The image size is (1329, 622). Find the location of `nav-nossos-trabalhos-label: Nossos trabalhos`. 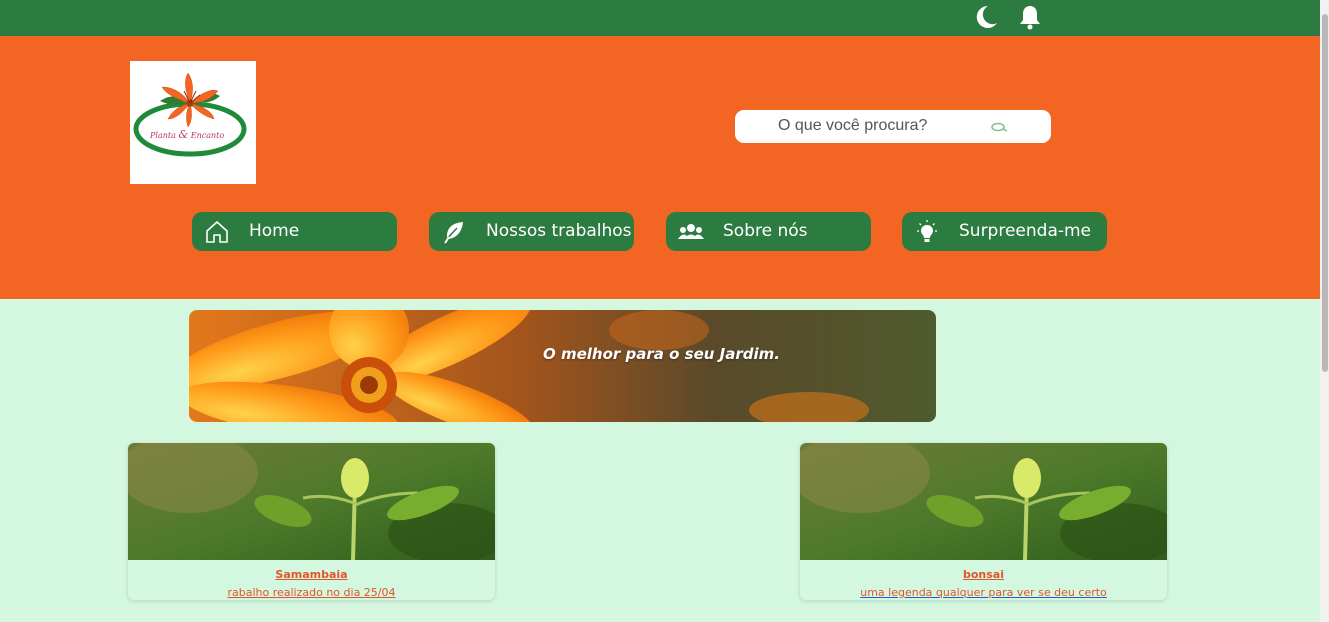

nav-nossos-trabalhos-label: Nossos trabalhos is located at coordinates (559, 231).